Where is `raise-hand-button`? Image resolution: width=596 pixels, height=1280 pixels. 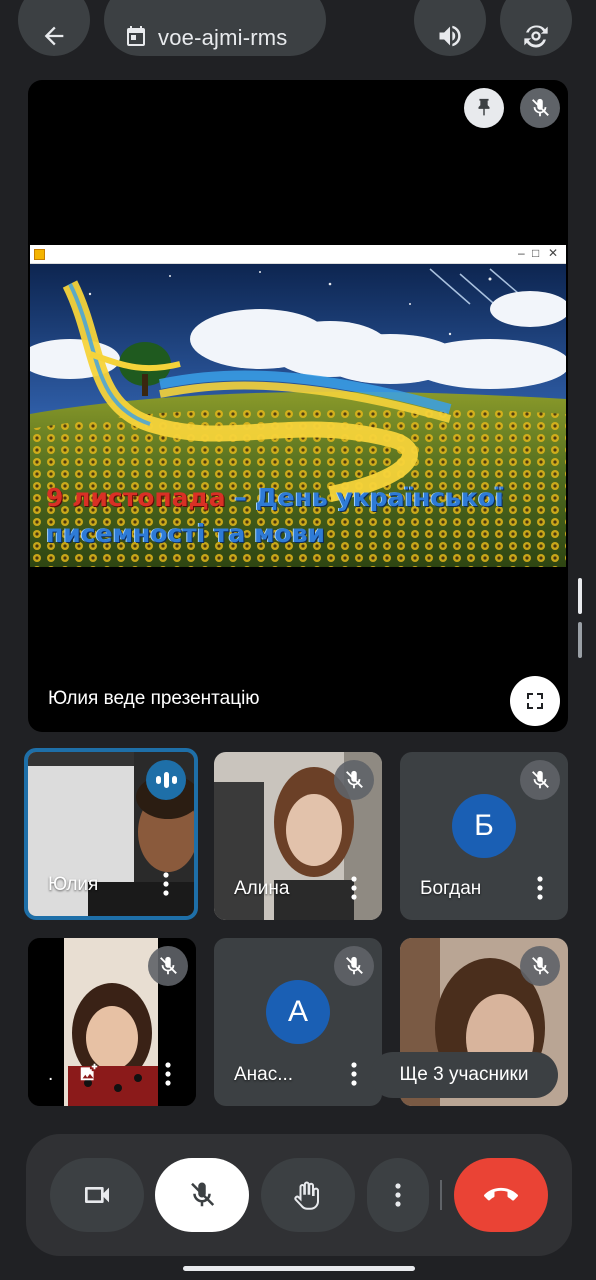 raise-hand-button is located at coordinates (308, 1195).